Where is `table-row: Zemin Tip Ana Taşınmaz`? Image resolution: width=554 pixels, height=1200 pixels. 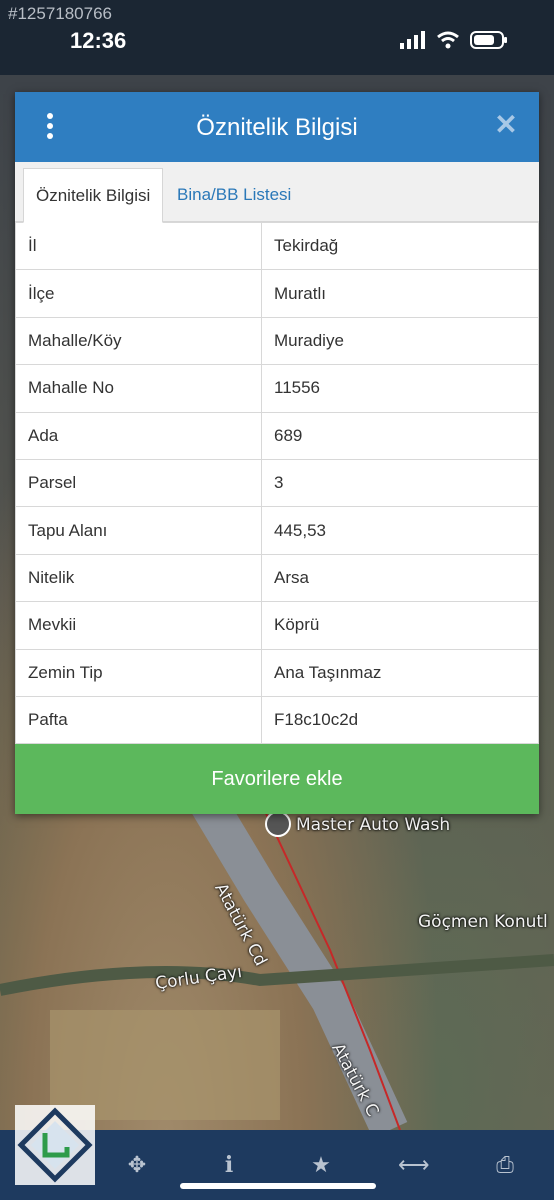 table-row: Zemin Tip Ana Taşınmaz is located at coordinates (277, 672).